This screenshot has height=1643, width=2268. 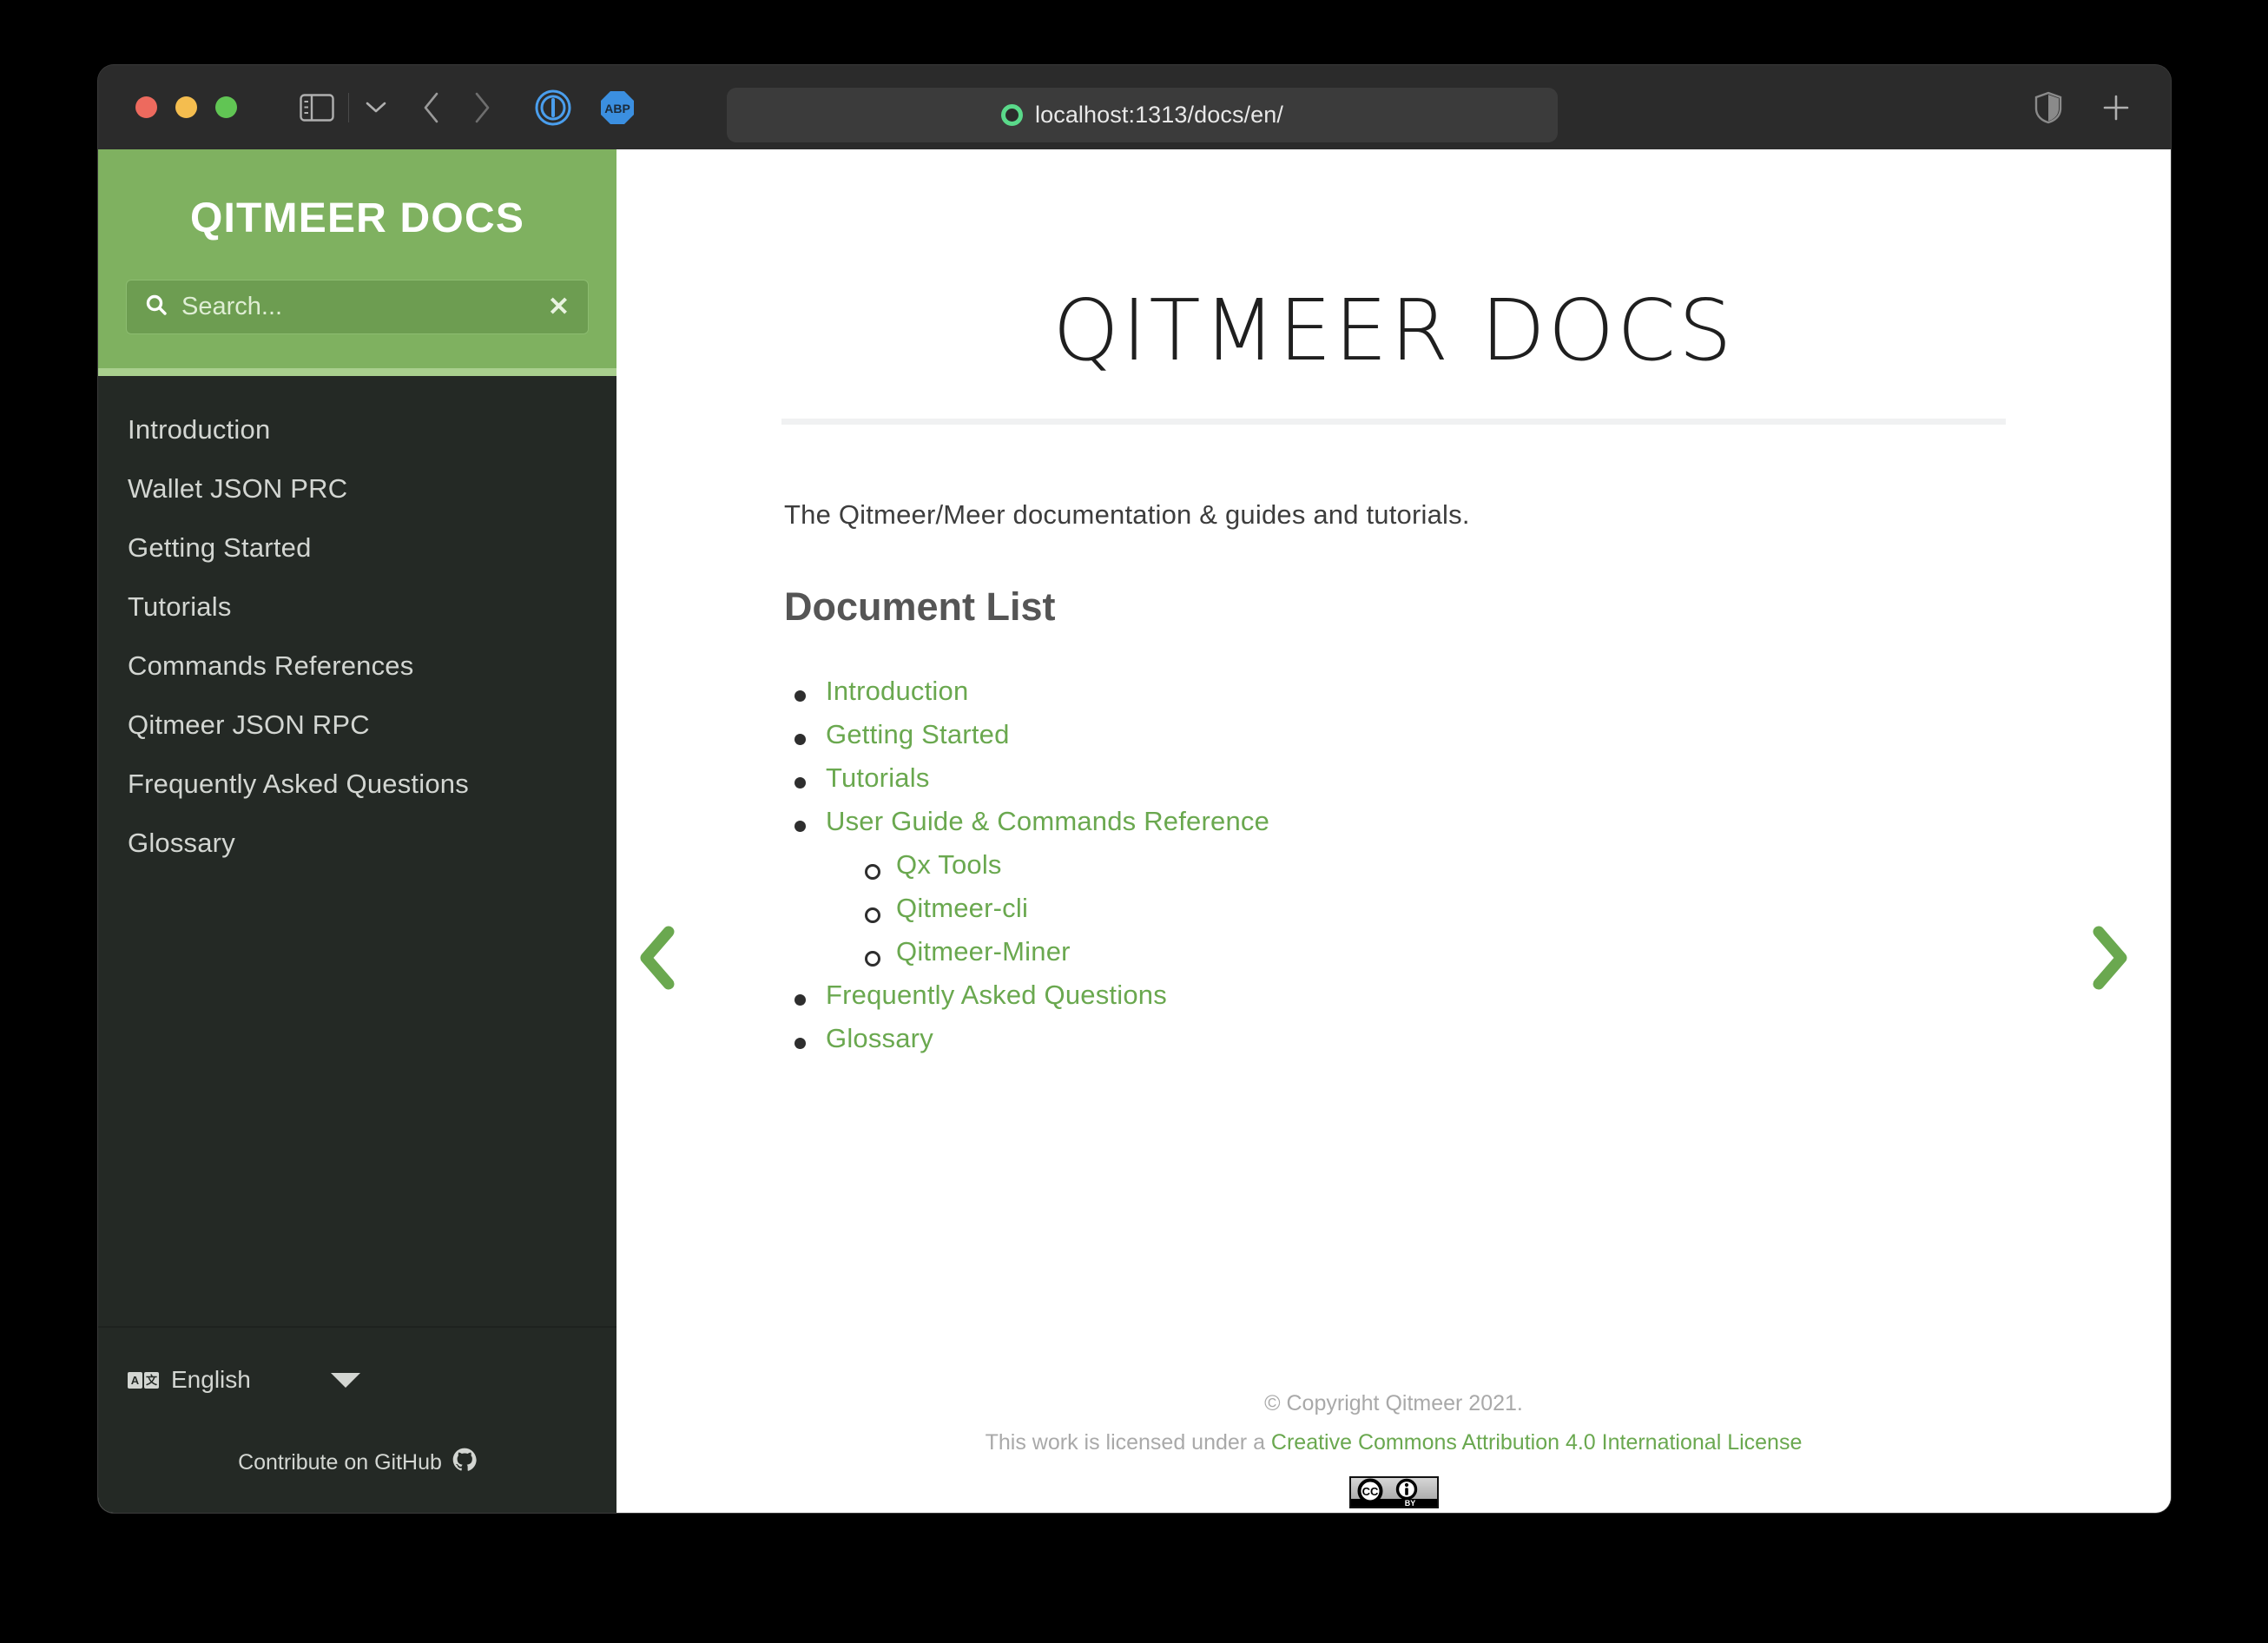 I want to click on minimize-window-button, so click(x=186, y=107).